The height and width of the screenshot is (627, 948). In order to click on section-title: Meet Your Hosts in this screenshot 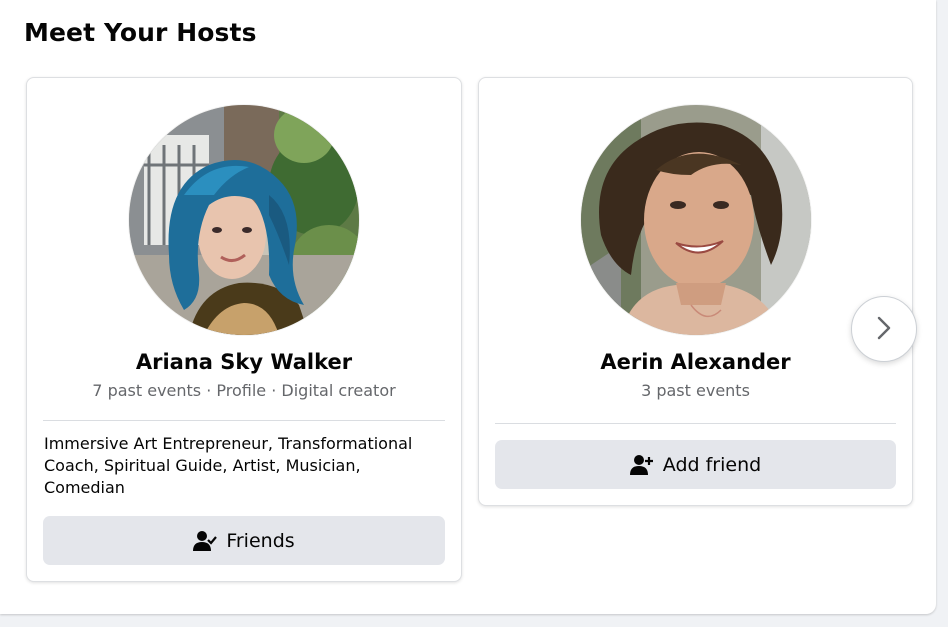, I will do `click(140, 32)`.